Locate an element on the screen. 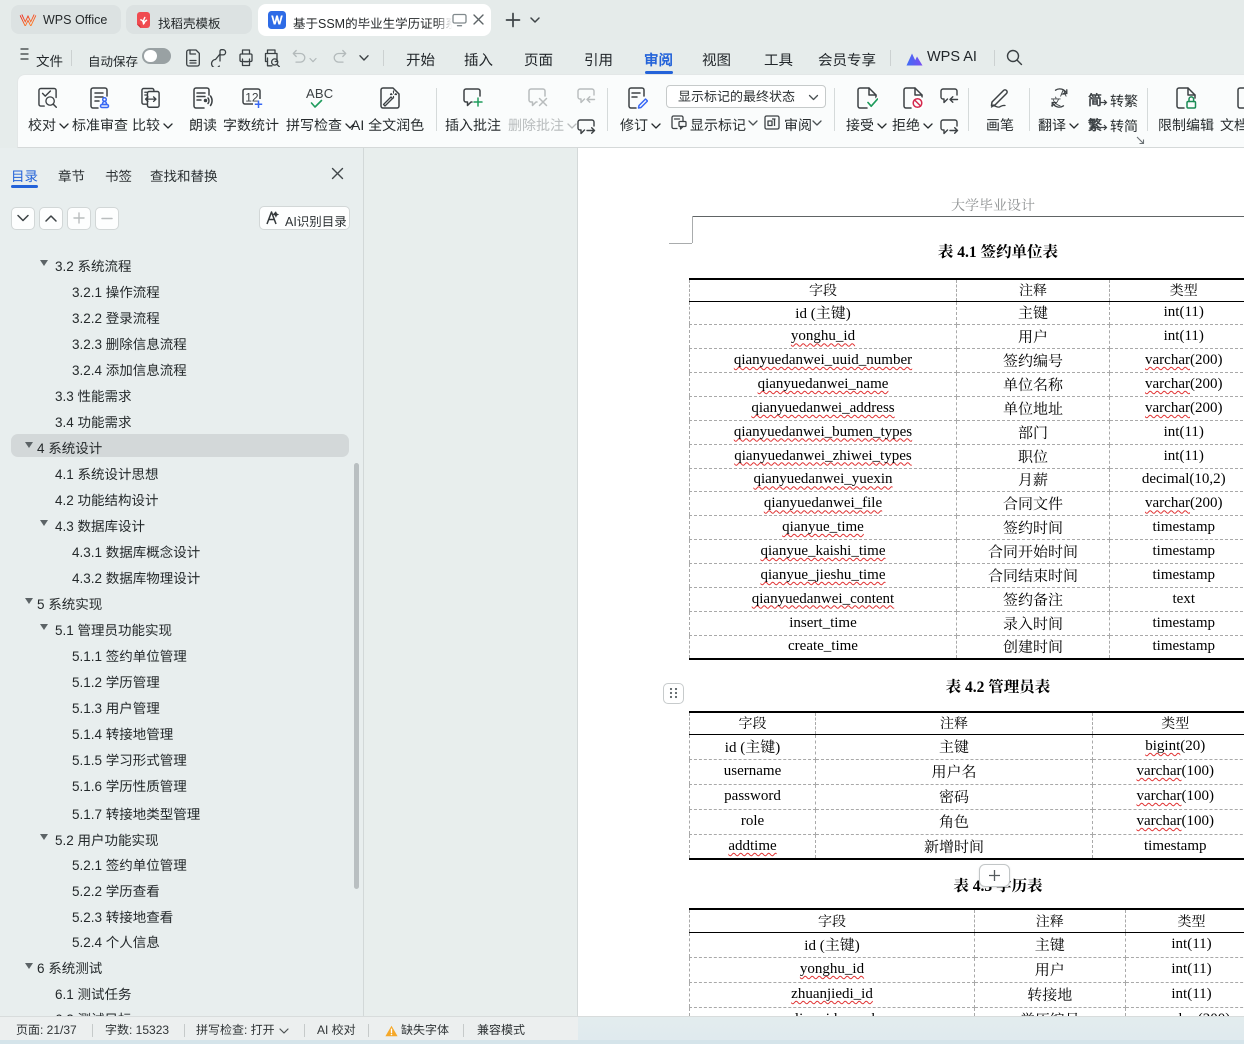  svg-text: 12 is located at coordinates (252, 98).